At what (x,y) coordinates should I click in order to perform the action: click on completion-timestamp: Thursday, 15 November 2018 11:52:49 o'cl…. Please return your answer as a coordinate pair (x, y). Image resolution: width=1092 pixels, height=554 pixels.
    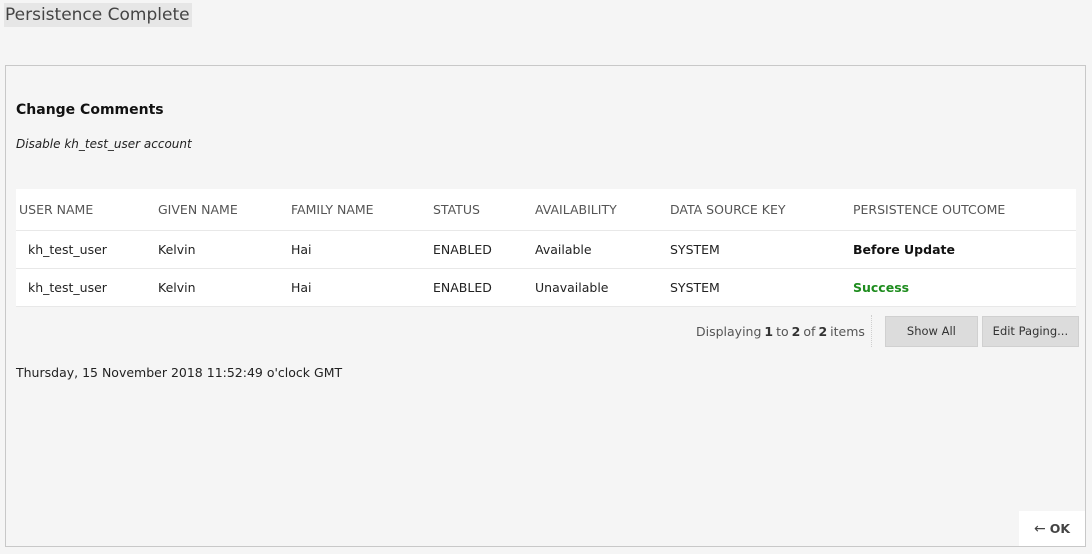
    Looking at the image, I should click on (179, 372).